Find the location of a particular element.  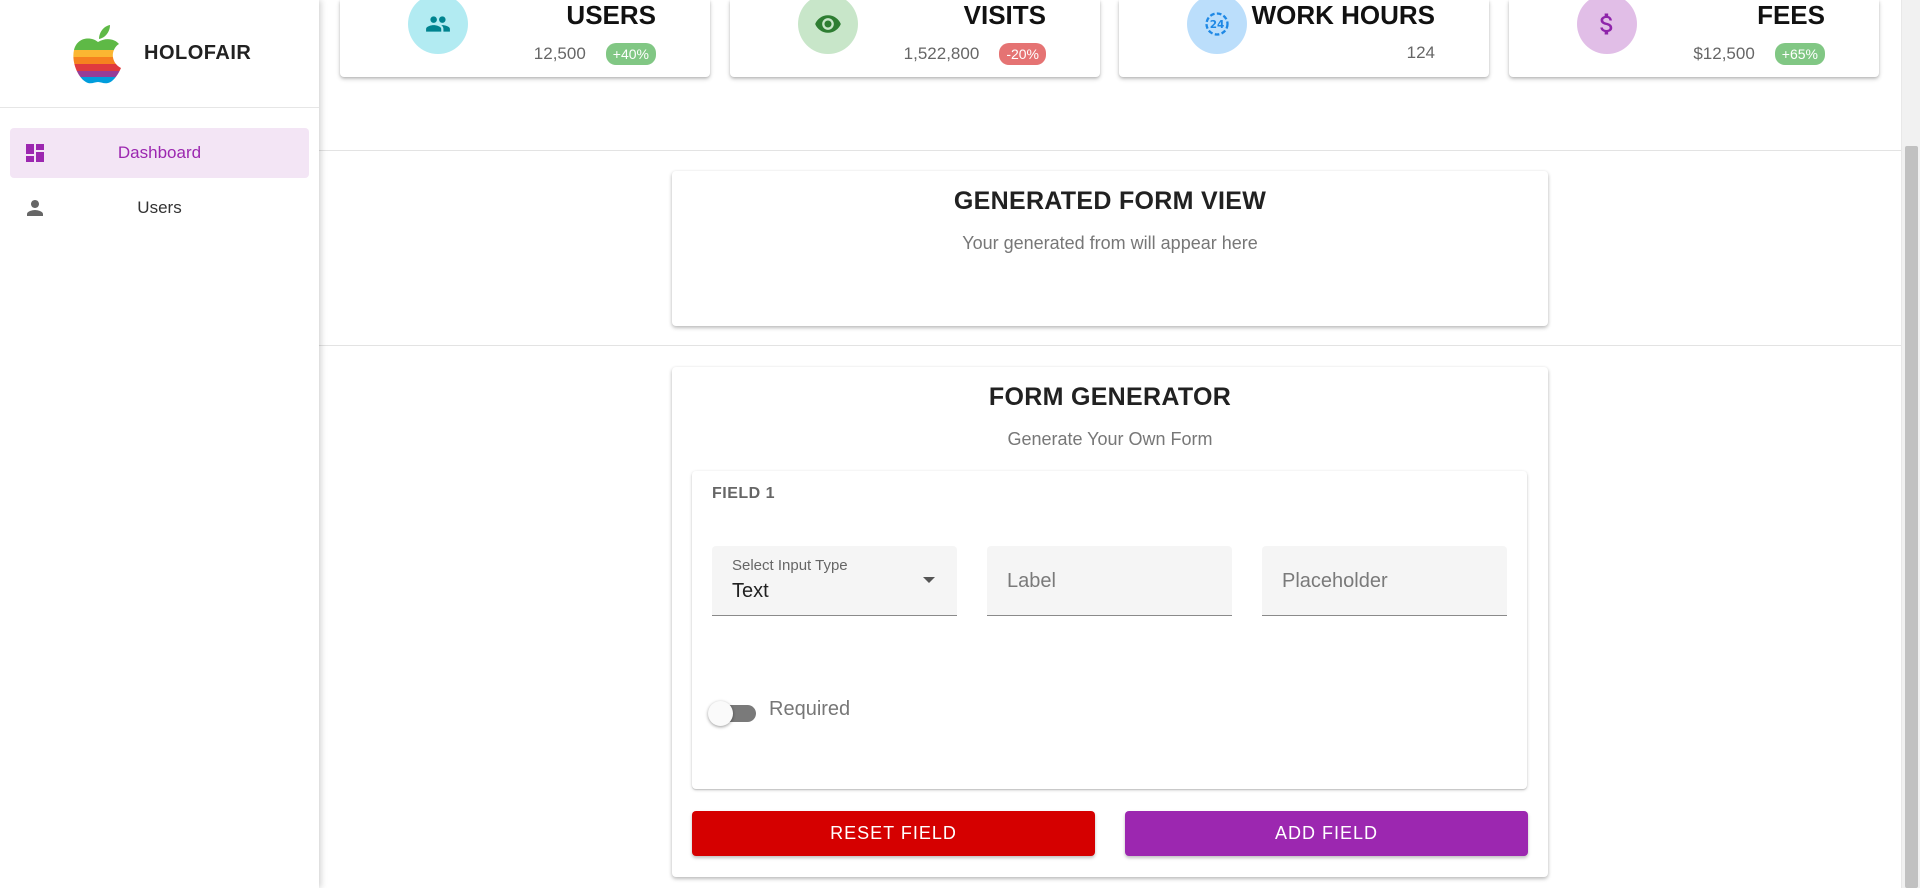

stat-value: 1,522,800 is located at coordinates (941, 53).